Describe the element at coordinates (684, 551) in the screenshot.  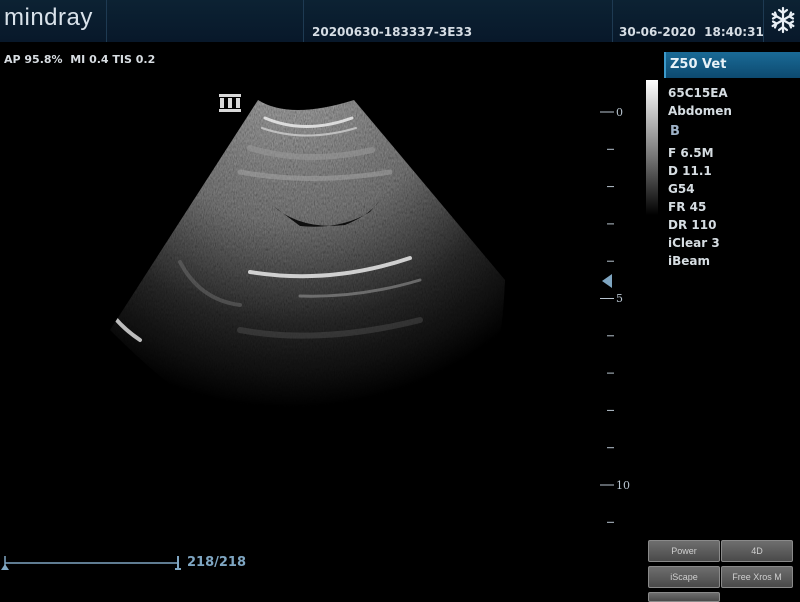
I see `power-button: Power` at that location.